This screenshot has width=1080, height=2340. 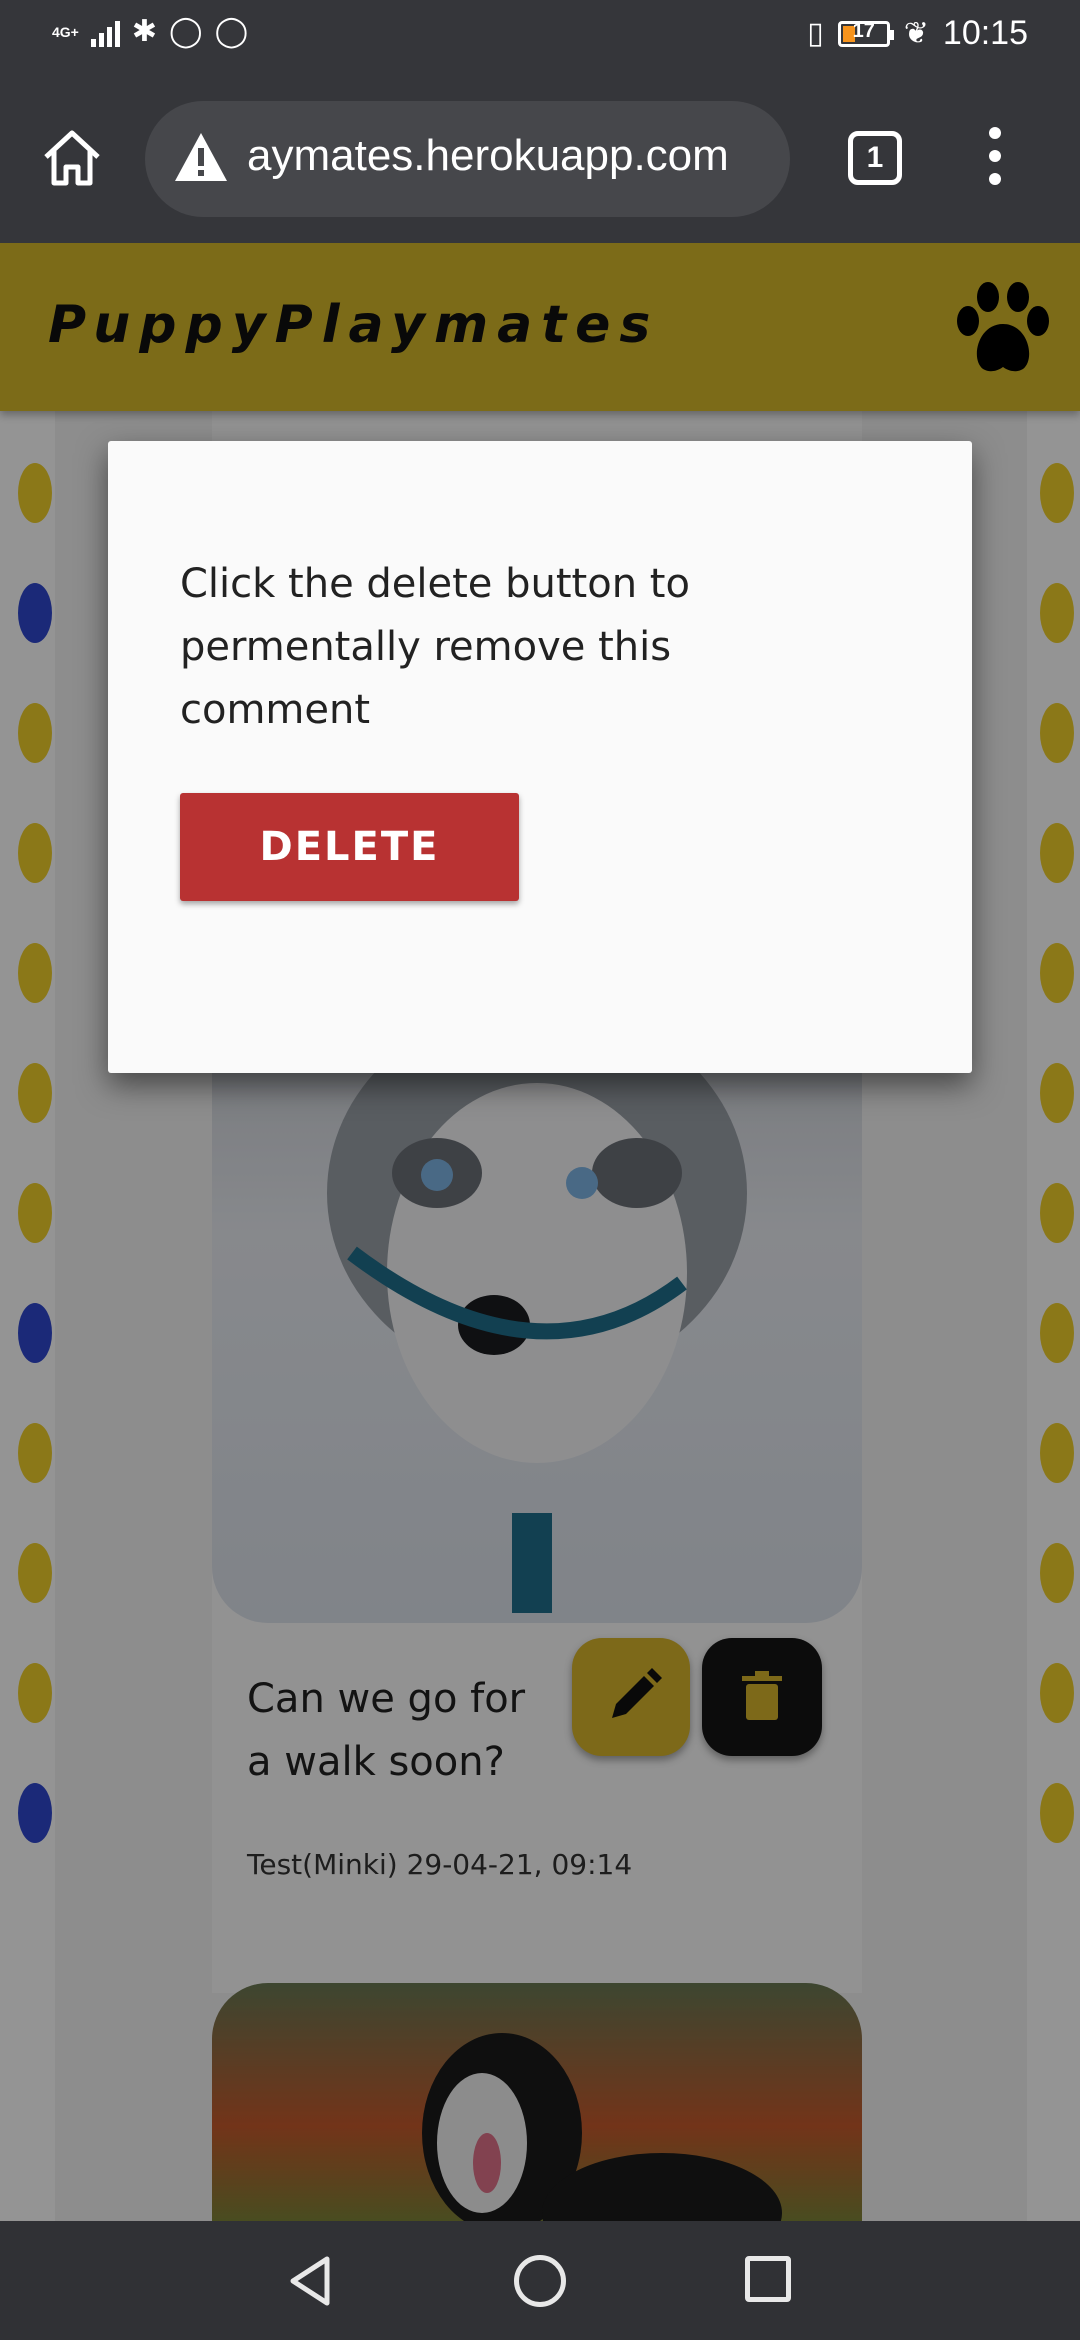 I want to click on status-left: 4G+ ✱ ◯ ◯, so click(x=150, y=31).